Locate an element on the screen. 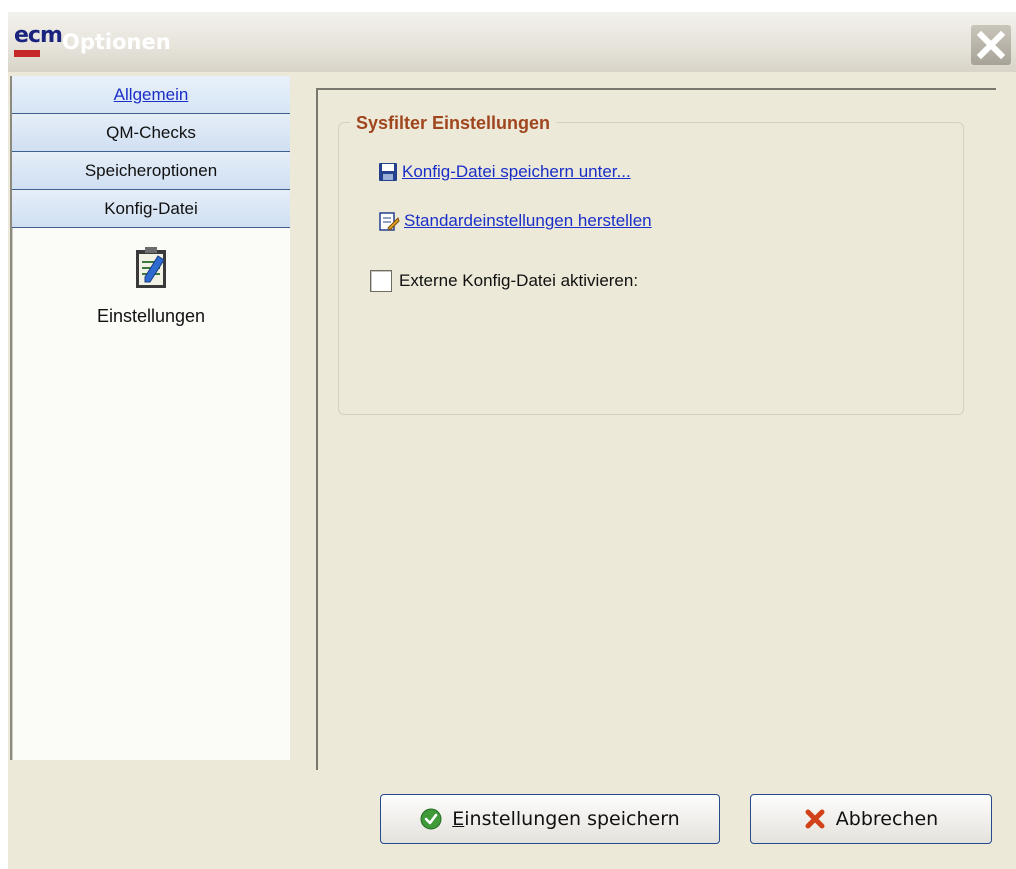 This screenshot has height=869, width=1016. save-settings-label: Einstellungen speichern is located at coordinates (565, 819).